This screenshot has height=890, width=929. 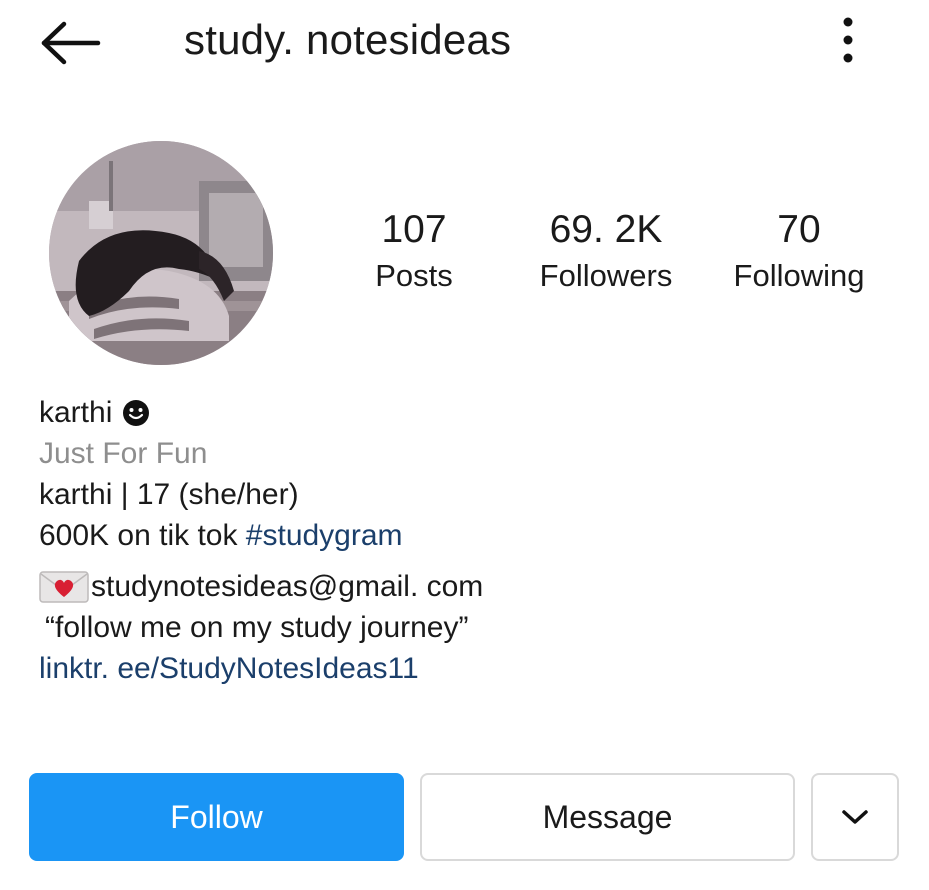 I want to click on stat-followers: 69. 2K Followers, so click(x=606, y=251).